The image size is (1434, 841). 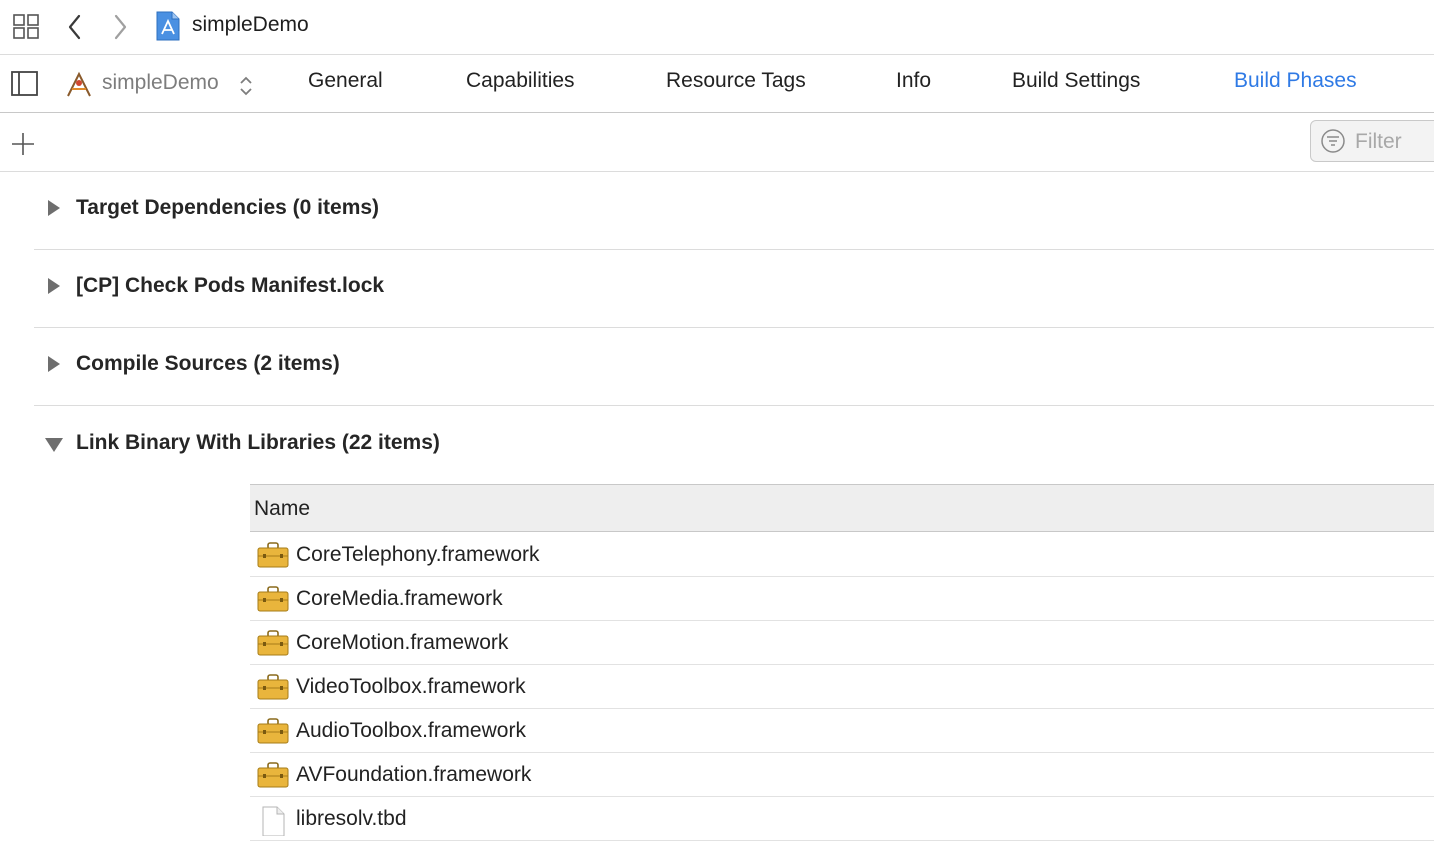 I want to click on filter-icon, so click(x=1333, y=141).